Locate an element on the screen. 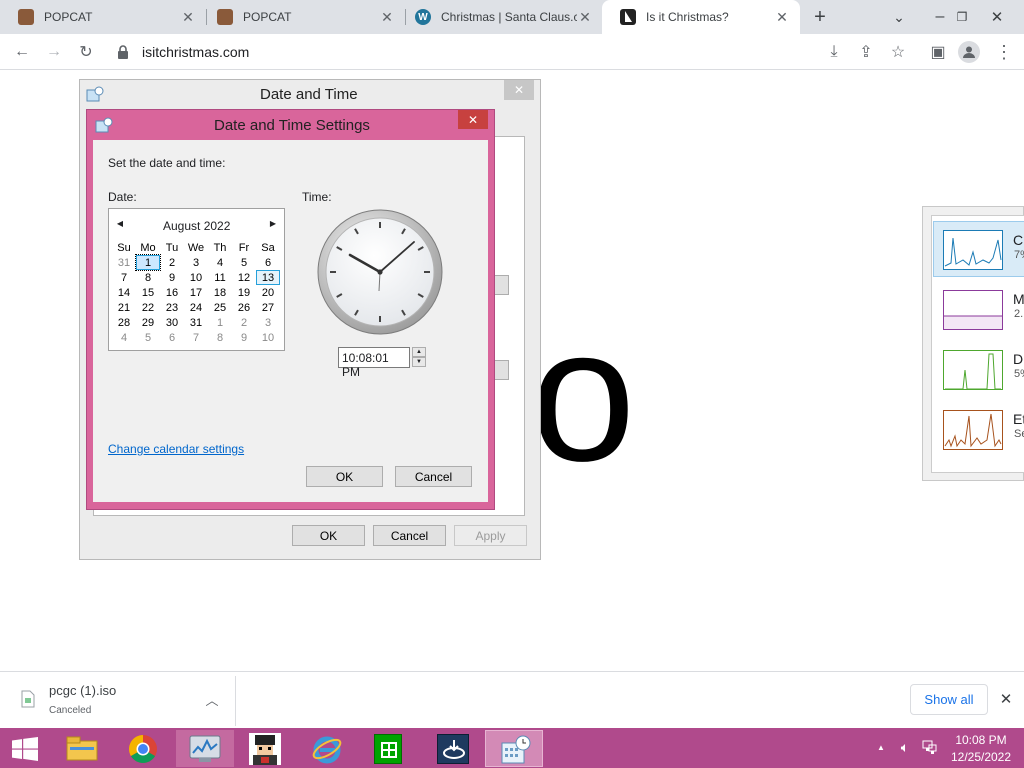 This screenshot has height=768, width=1024. calendar-day: 27 is located at coordinates (268, 307).